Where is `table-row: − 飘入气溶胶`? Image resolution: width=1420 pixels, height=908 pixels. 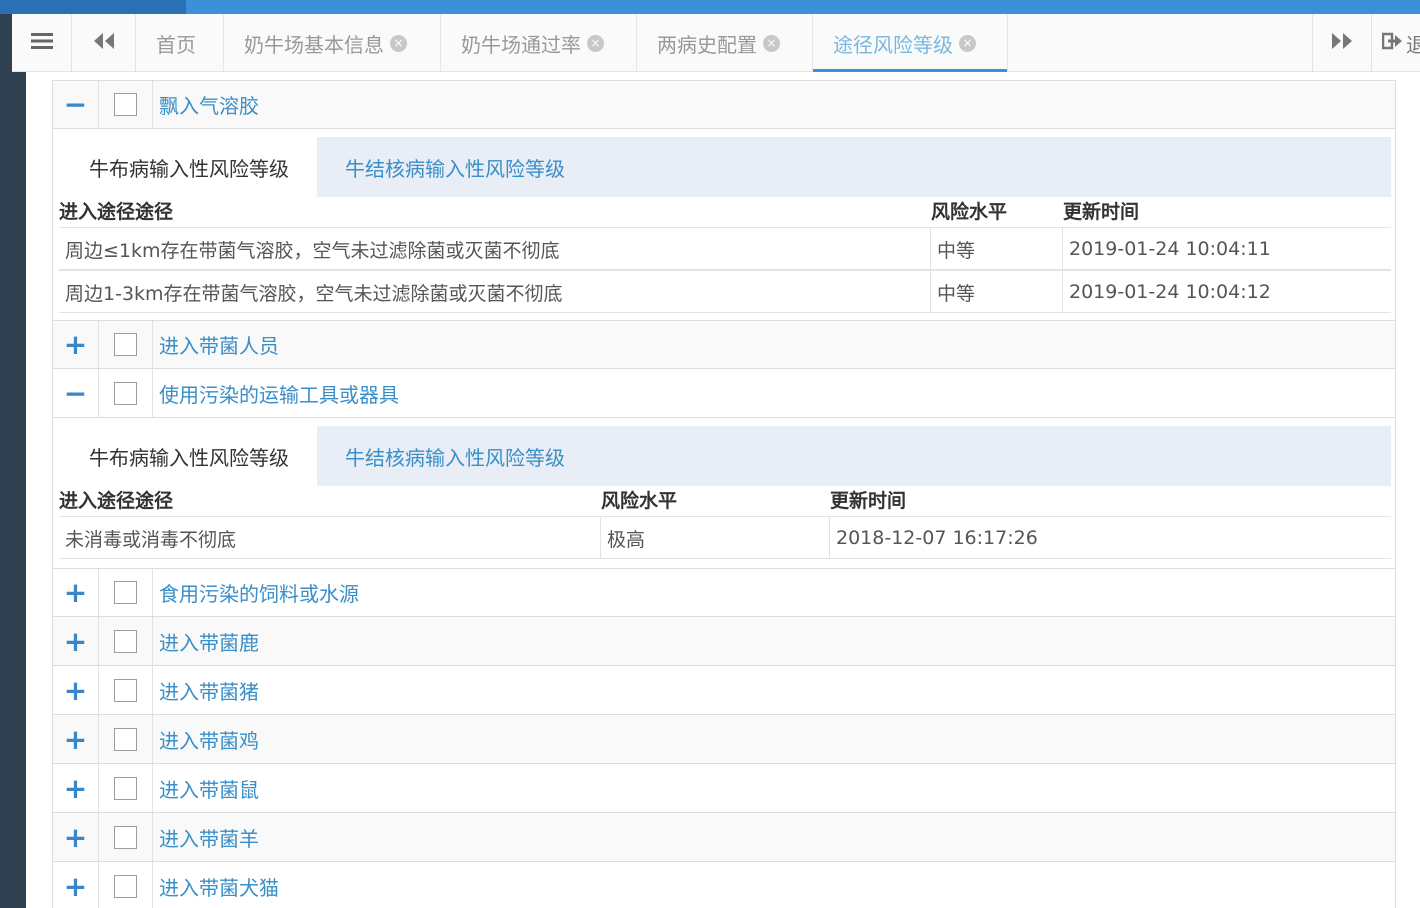
table-row: − 飘入气溶胶 is located at coordinates (724, 104).